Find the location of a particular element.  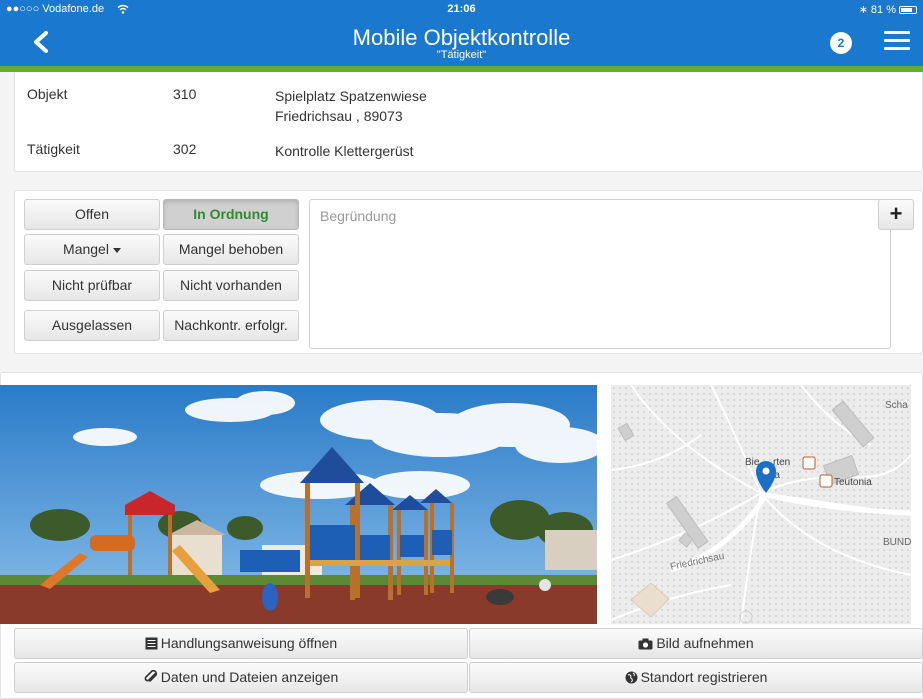

map-poi-label-1b: rten is located at coordinates (781, 462).